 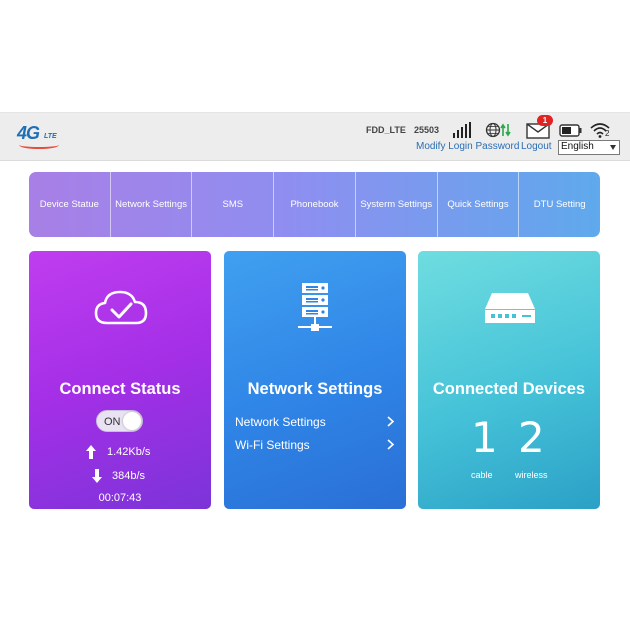 I want to click on chevron-down-icon, so click(x=613, y=147).